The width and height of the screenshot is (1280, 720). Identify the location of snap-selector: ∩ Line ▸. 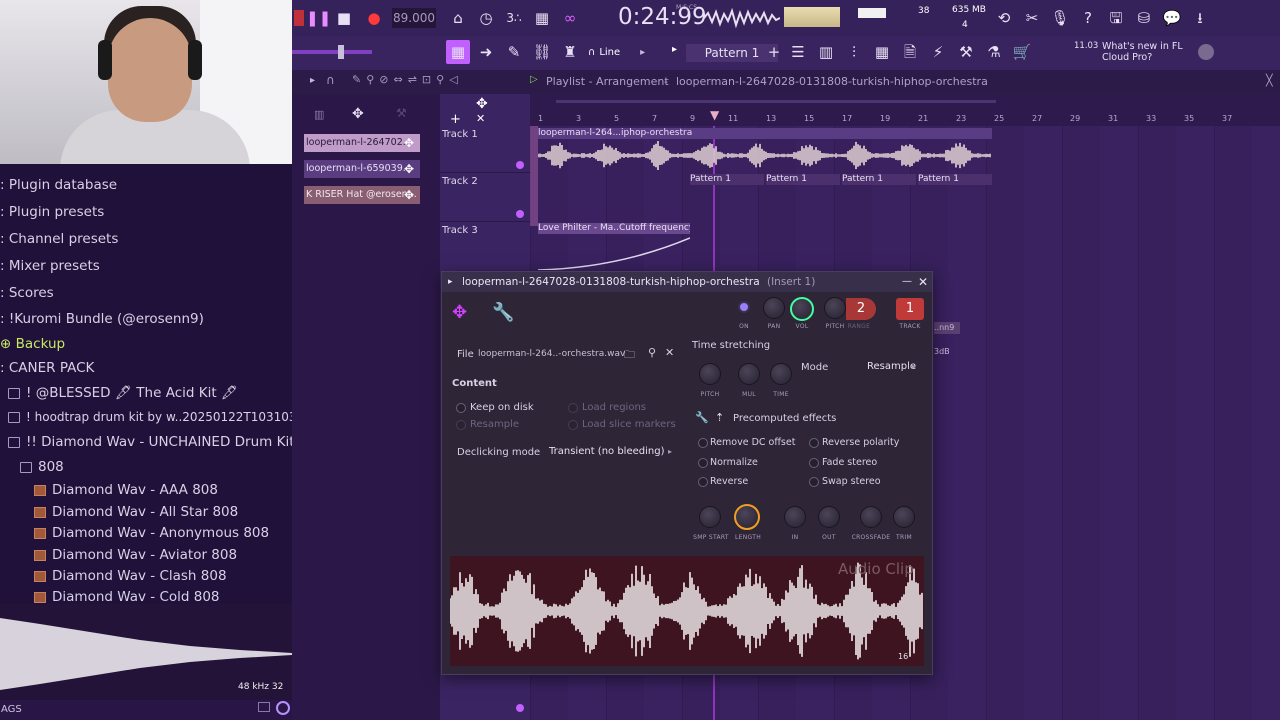
(623, 53).